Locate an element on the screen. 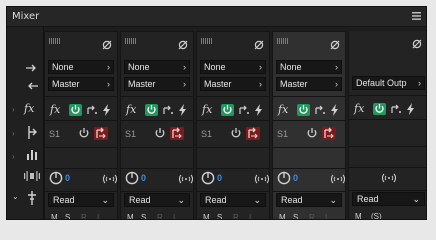 Image resolution: width=436 pixels, height=240 pixels. chevron-down-icon: ⌄ is located at coordinates (15, 196).